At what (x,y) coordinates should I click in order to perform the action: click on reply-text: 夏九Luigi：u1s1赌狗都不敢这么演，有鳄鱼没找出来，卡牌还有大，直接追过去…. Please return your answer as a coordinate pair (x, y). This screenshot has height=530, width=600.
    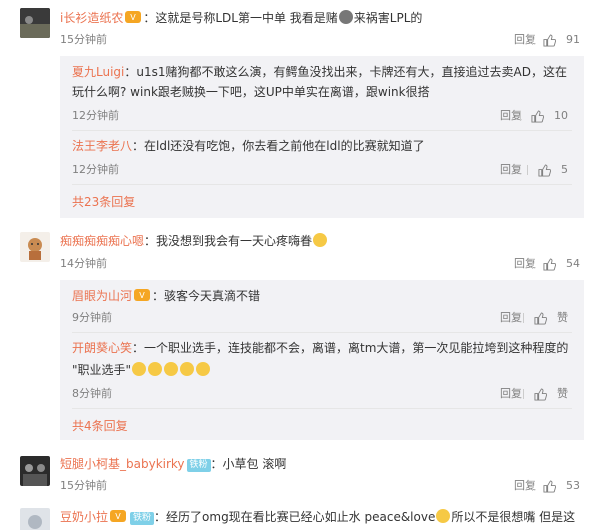
    Looking at the image, I should click on (319, 72).